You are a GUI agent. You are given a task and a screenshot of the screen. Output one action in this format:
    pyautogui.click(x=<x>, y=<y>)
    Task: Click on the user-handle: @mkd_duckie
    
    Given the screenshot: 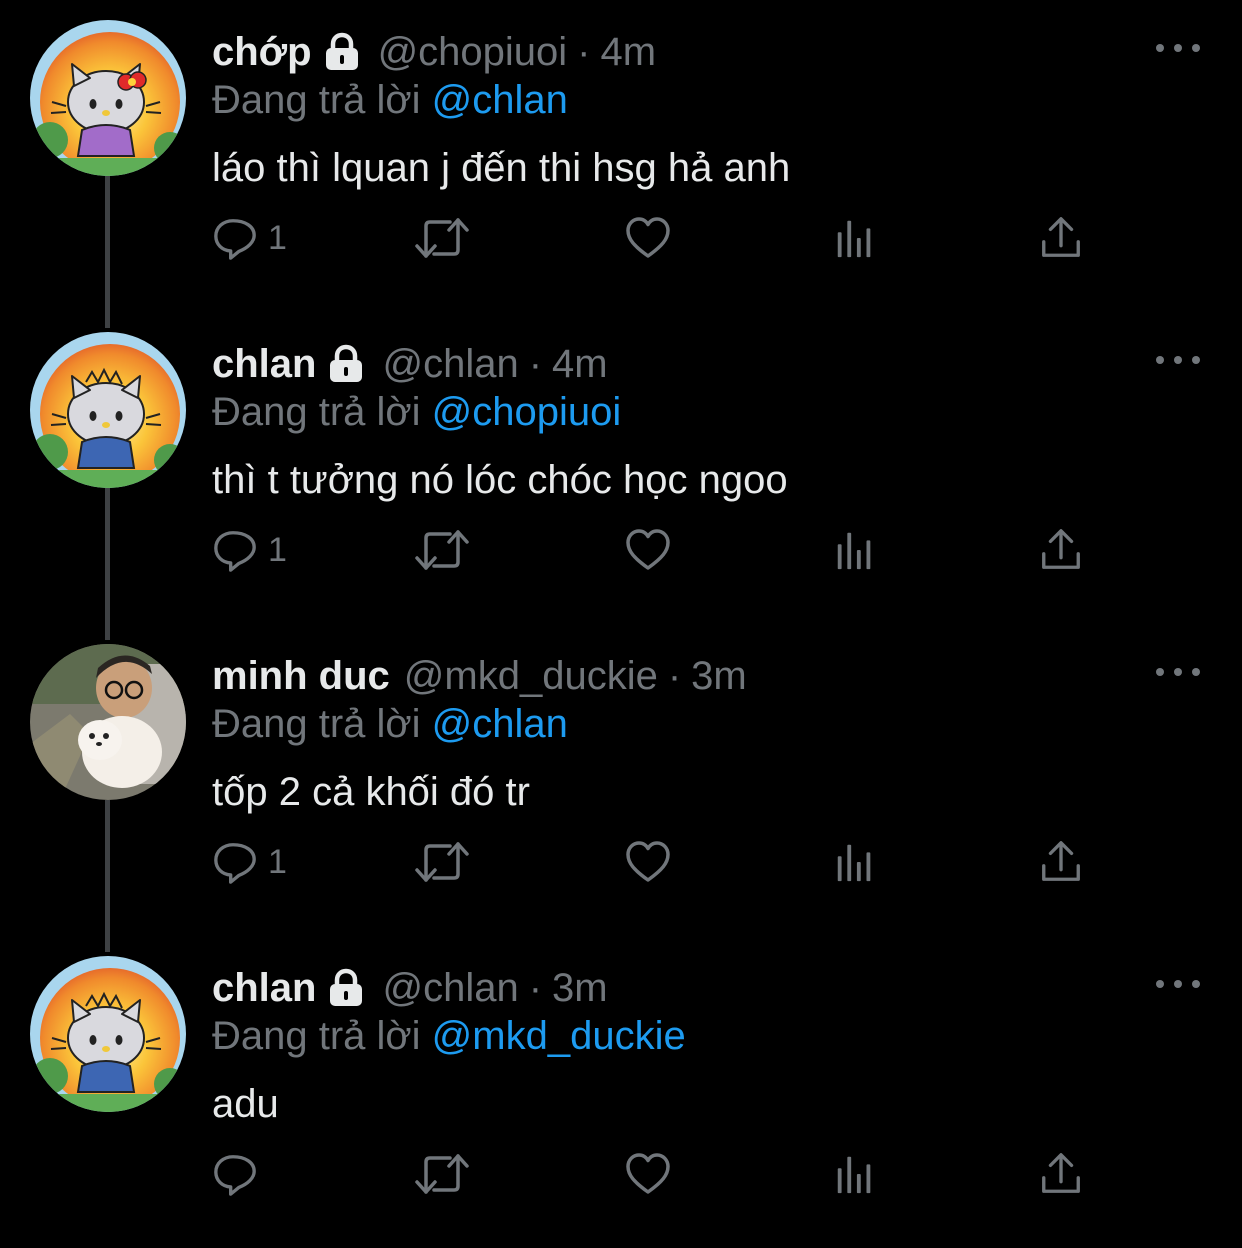 What is the action you would take?
    pyautogui.click(x=531, y=676)
    